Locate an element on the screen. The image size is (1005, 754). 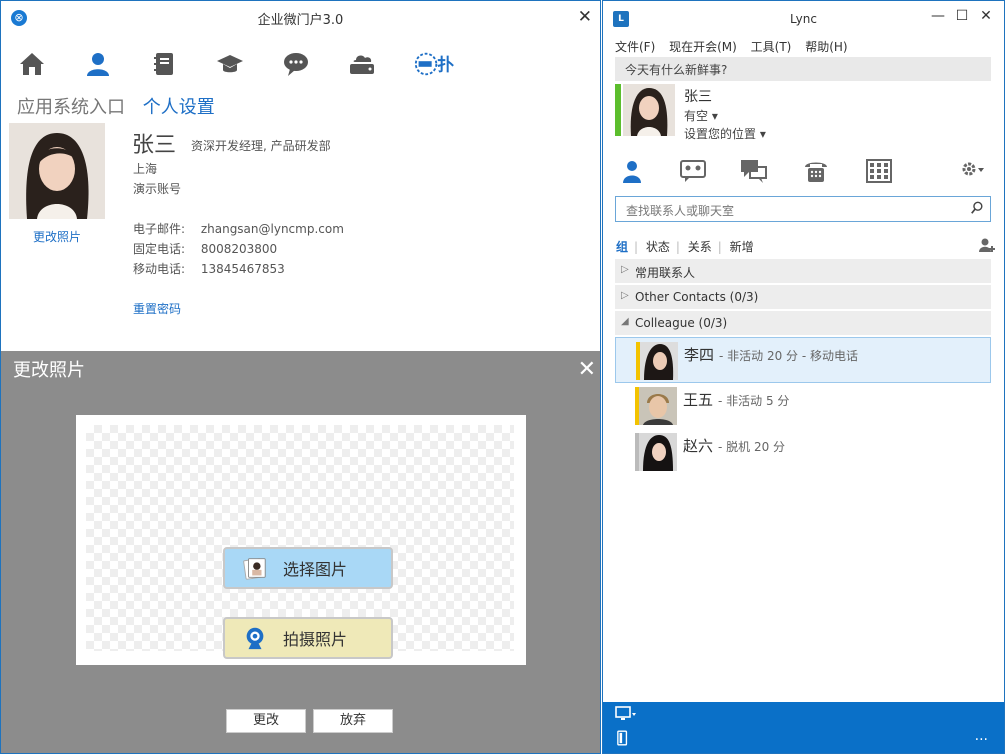
take-photo-label: 拍摄照片 is located at coordinates (315, 639).